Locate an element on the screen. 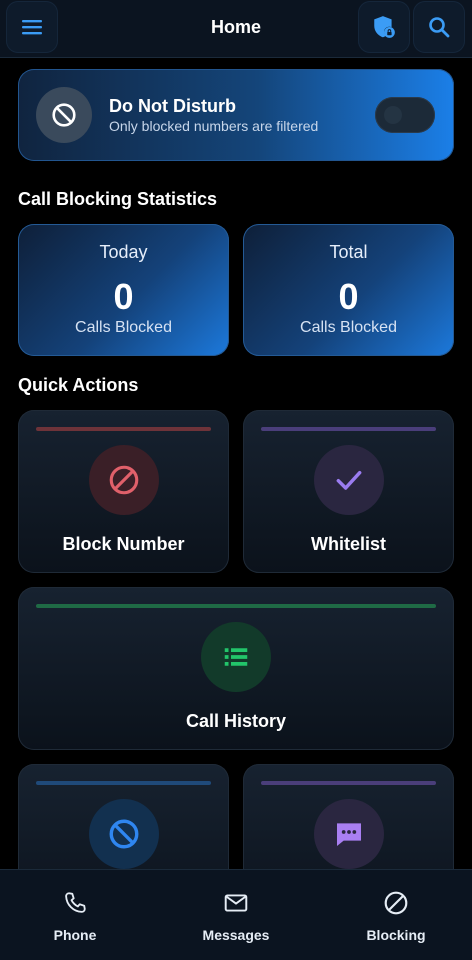  stat-card-total: Total 0 Calls Blocked is located at coordinates (348, 290).